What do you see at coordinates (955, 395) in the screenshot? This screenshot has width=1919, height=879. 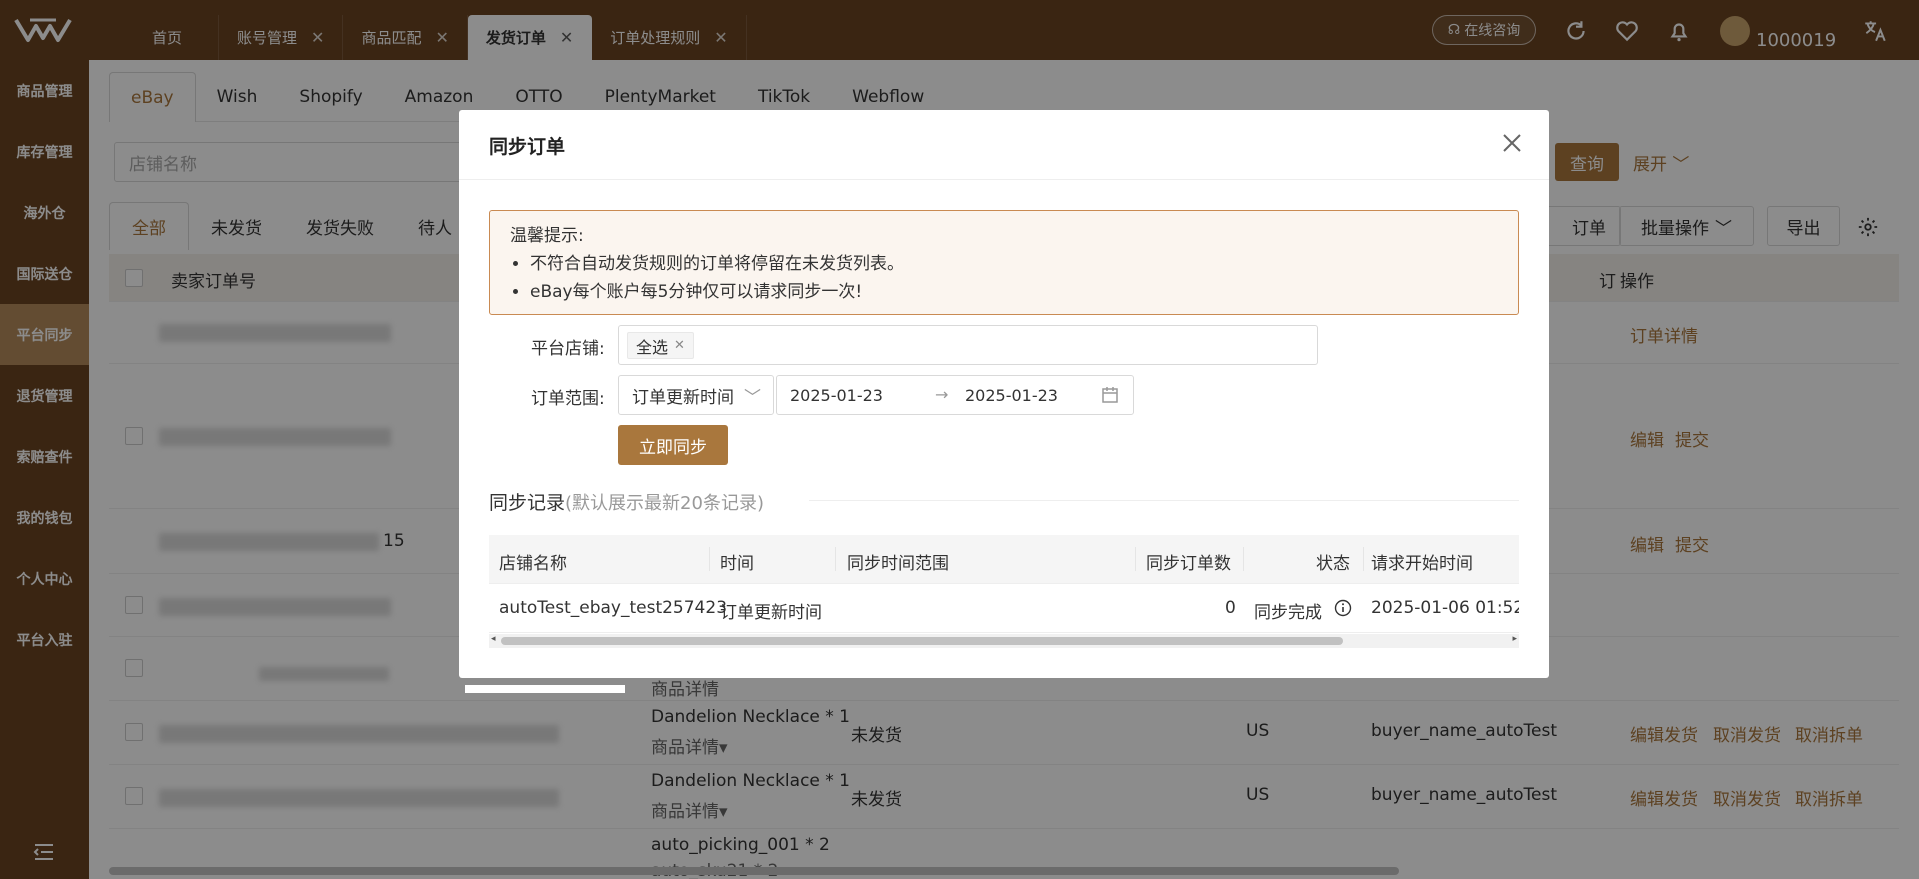 I see `date-range-picker: 2025-01-23 → 2025-01-23` at bounding box center [955, 395].